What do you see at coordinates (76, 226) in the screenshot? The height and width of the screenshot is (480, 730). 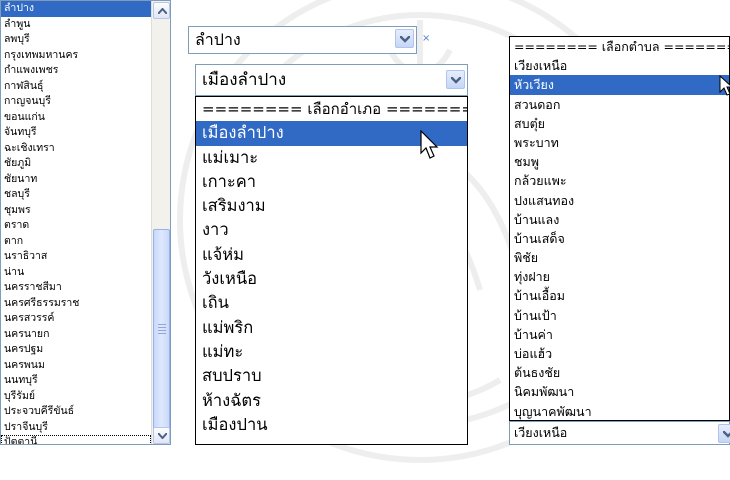 I see `province-option: ตราด` at bounding box center [76, 226].